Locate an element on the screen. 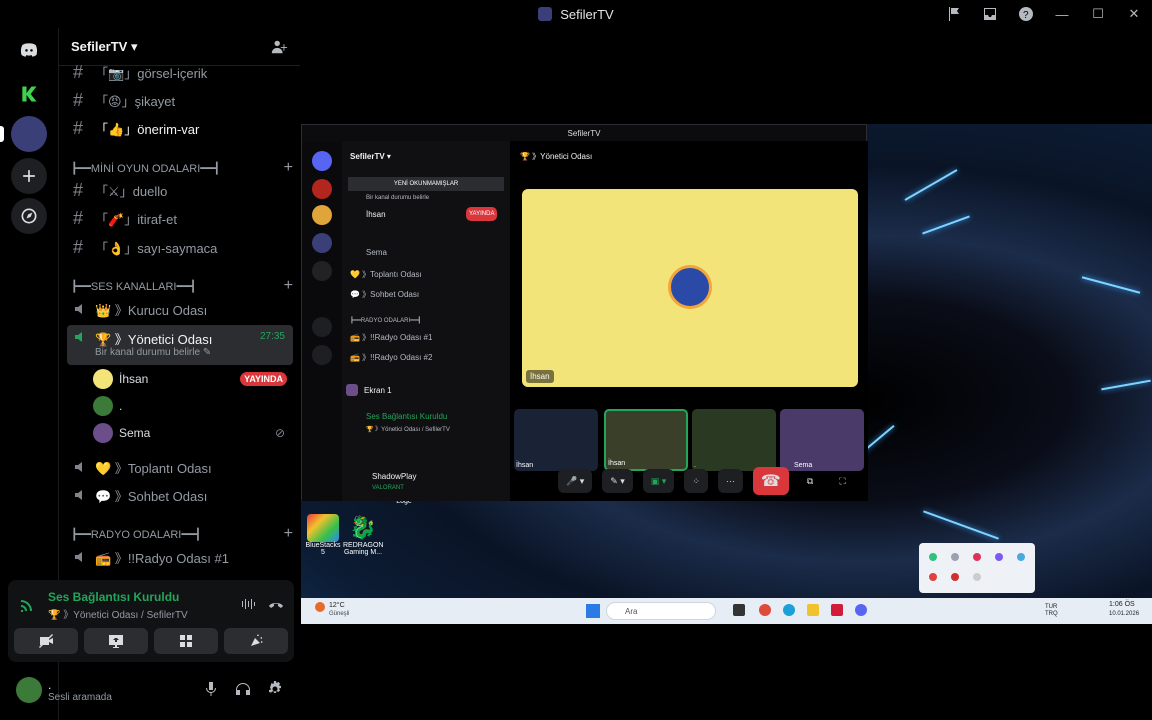 This screenshot has height=720, width=1152. server-k-icon is located at coordinates (29, 94).